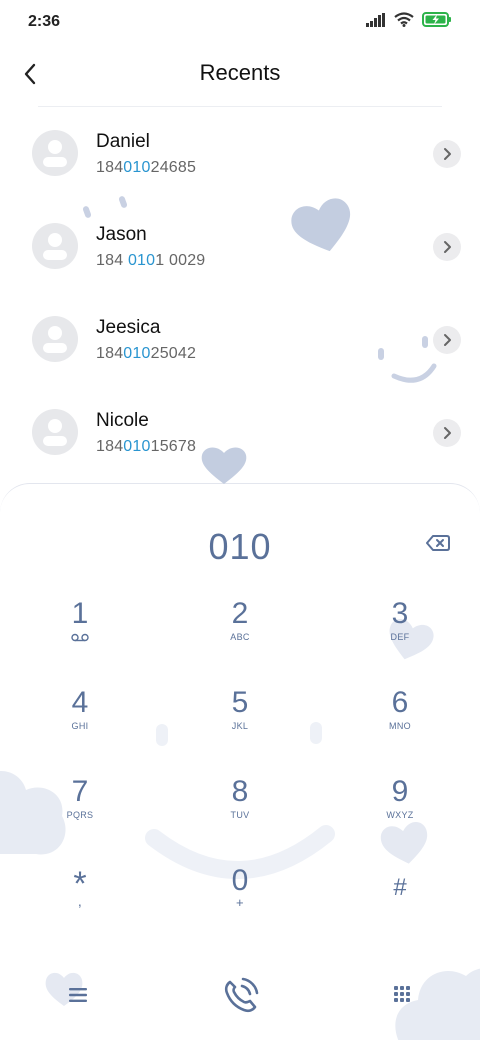 The height and width of the screenshot is (1040, 480). What do you see at coordinates (400, 702) in the screenshot?
I see `key-digit: 6` at bounding box center [400, 702].